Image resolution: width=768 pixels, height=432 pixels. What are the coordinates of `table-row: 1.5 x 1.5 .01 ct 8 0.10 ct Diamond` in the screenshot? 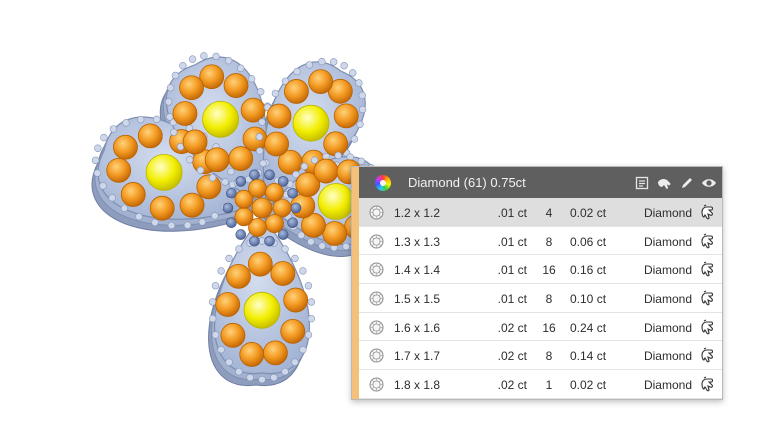 It's located at (540, 298).